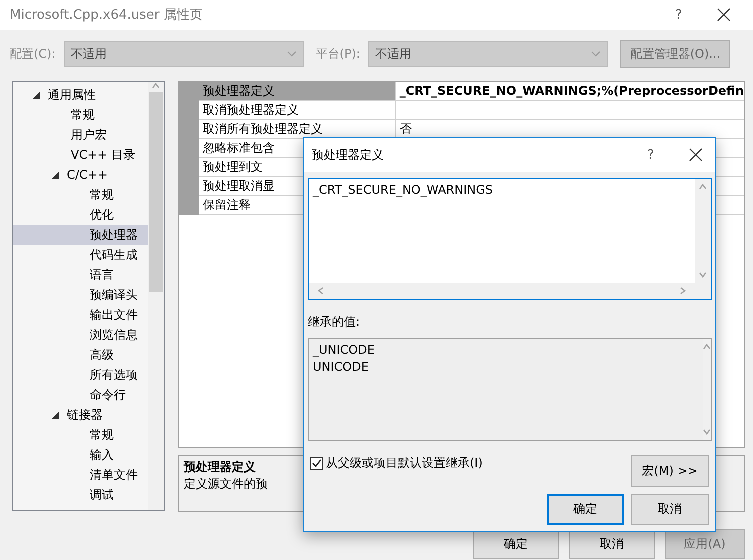 Image resolution: width=753 pixels, height=560 pixels. What do you see at coordinates (80, 275) in the screenshot?
I see `tree-item: 语言` at bounding box center [80, 275].